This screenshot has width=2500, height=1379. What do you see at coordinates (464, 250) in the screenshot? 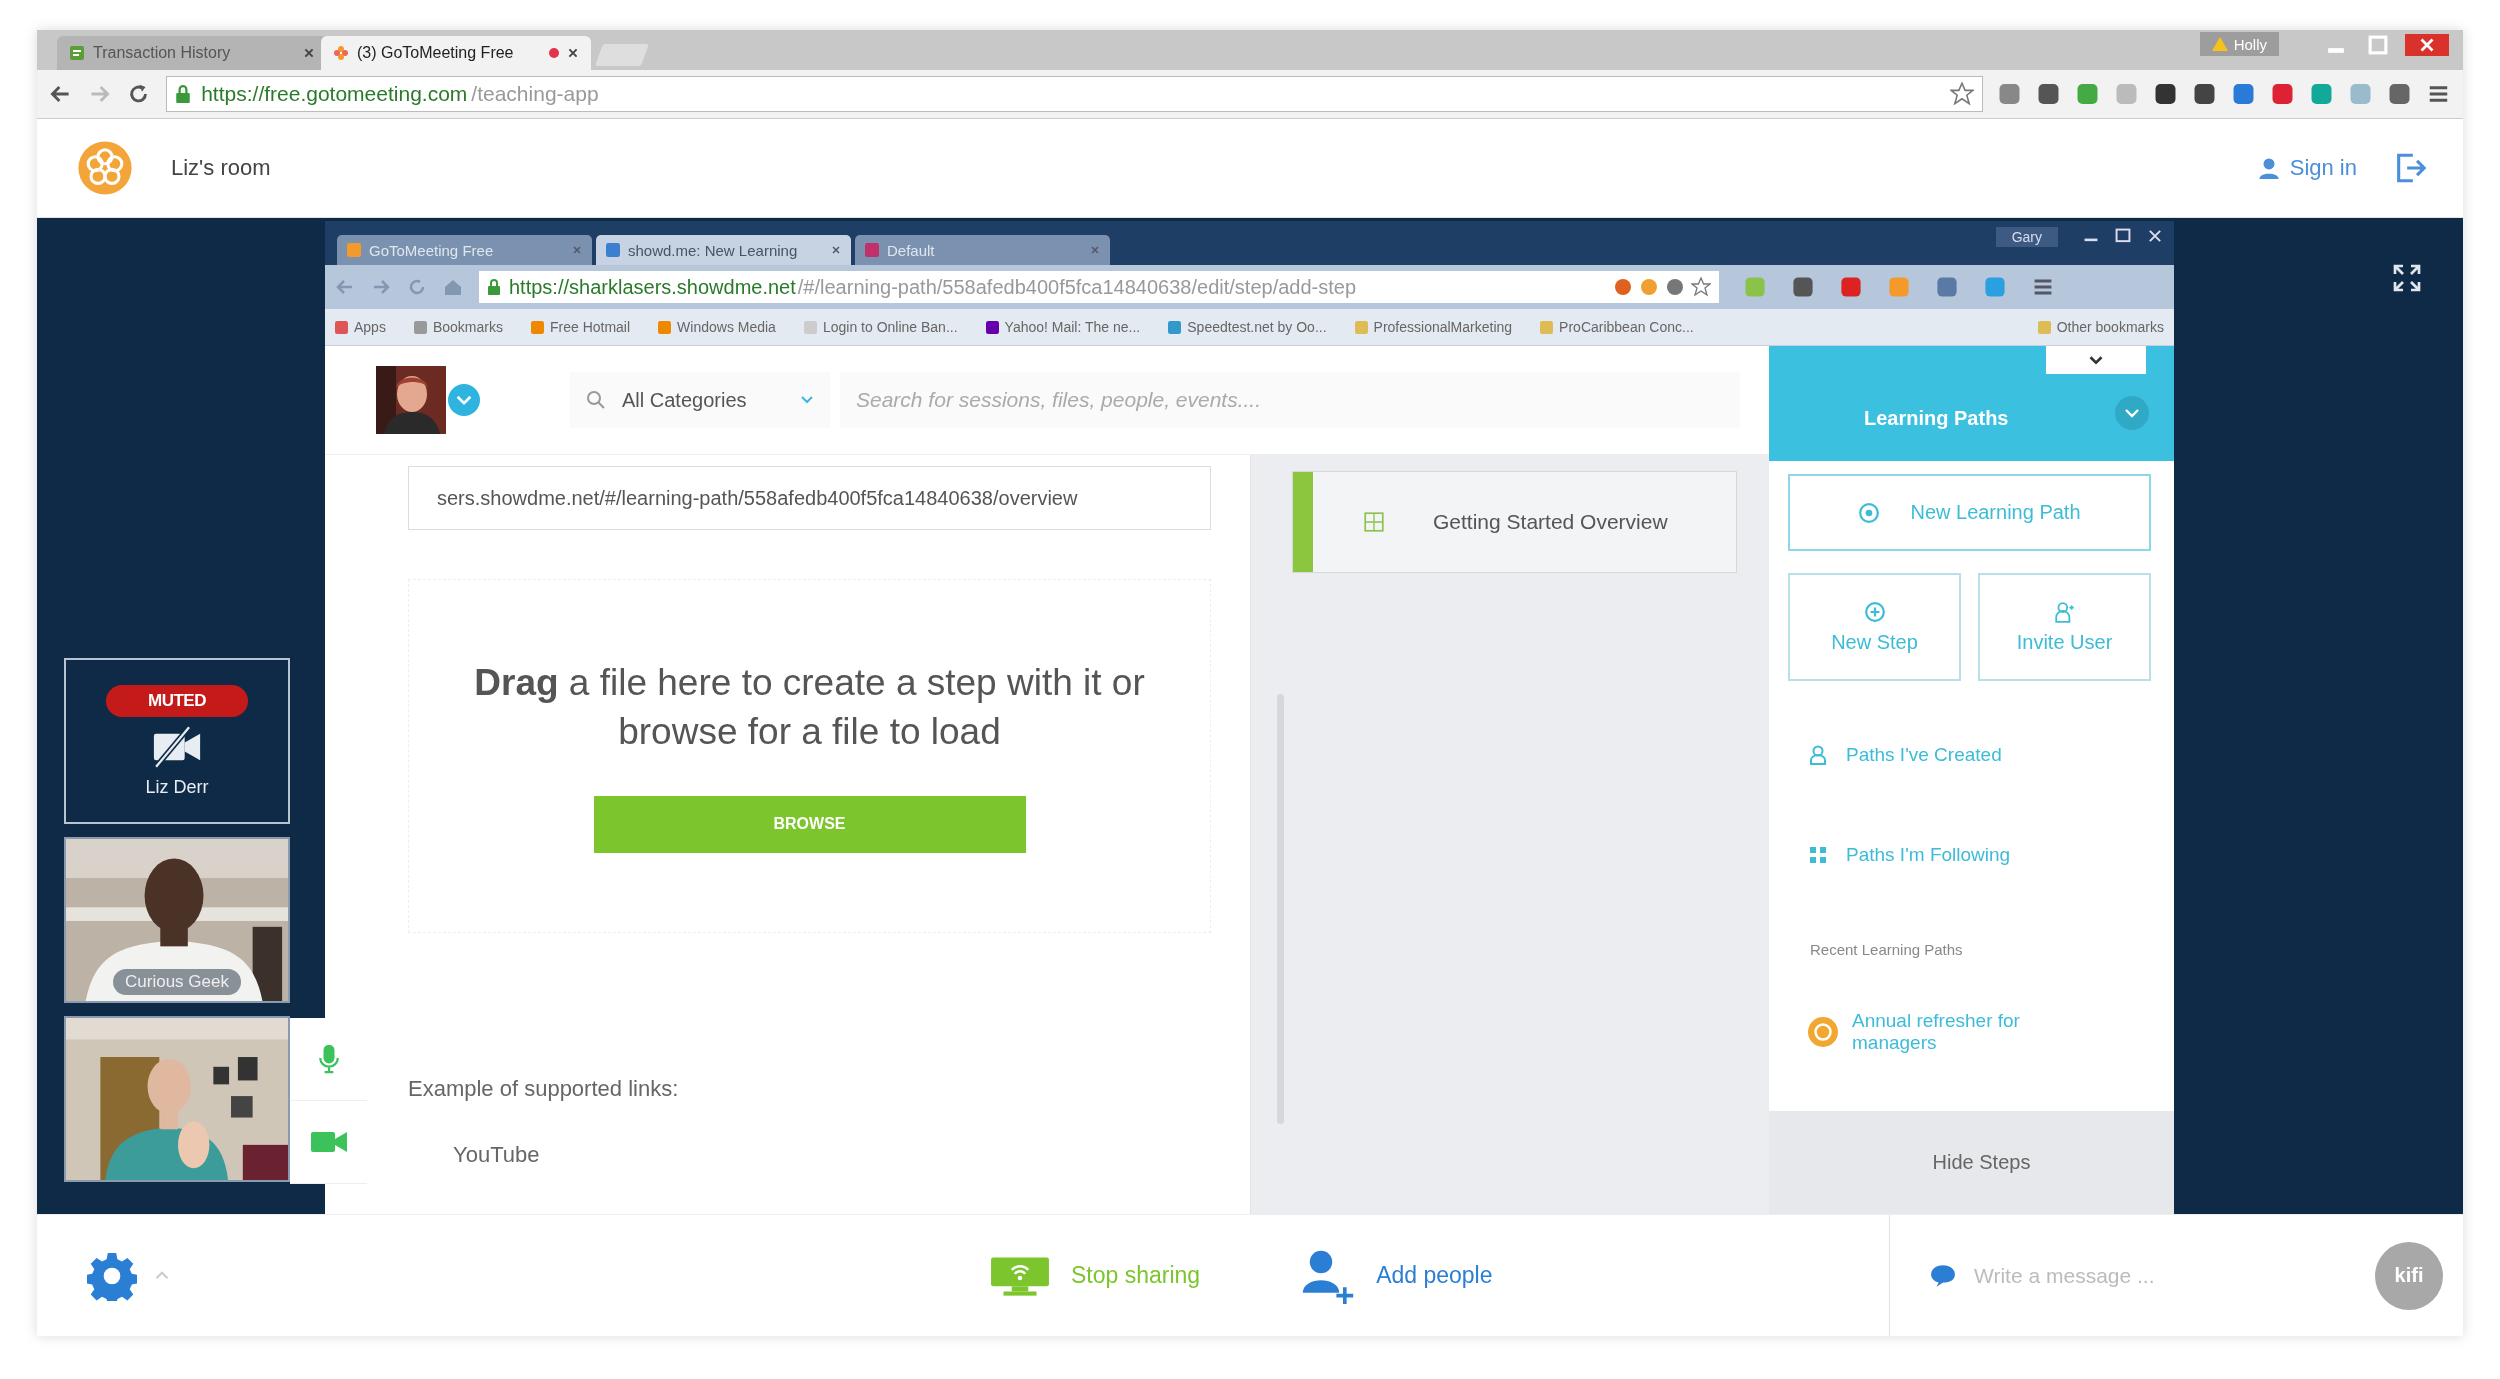
I see `browser-tab: GoToMeeting Free` at bounding box center [464, 250].